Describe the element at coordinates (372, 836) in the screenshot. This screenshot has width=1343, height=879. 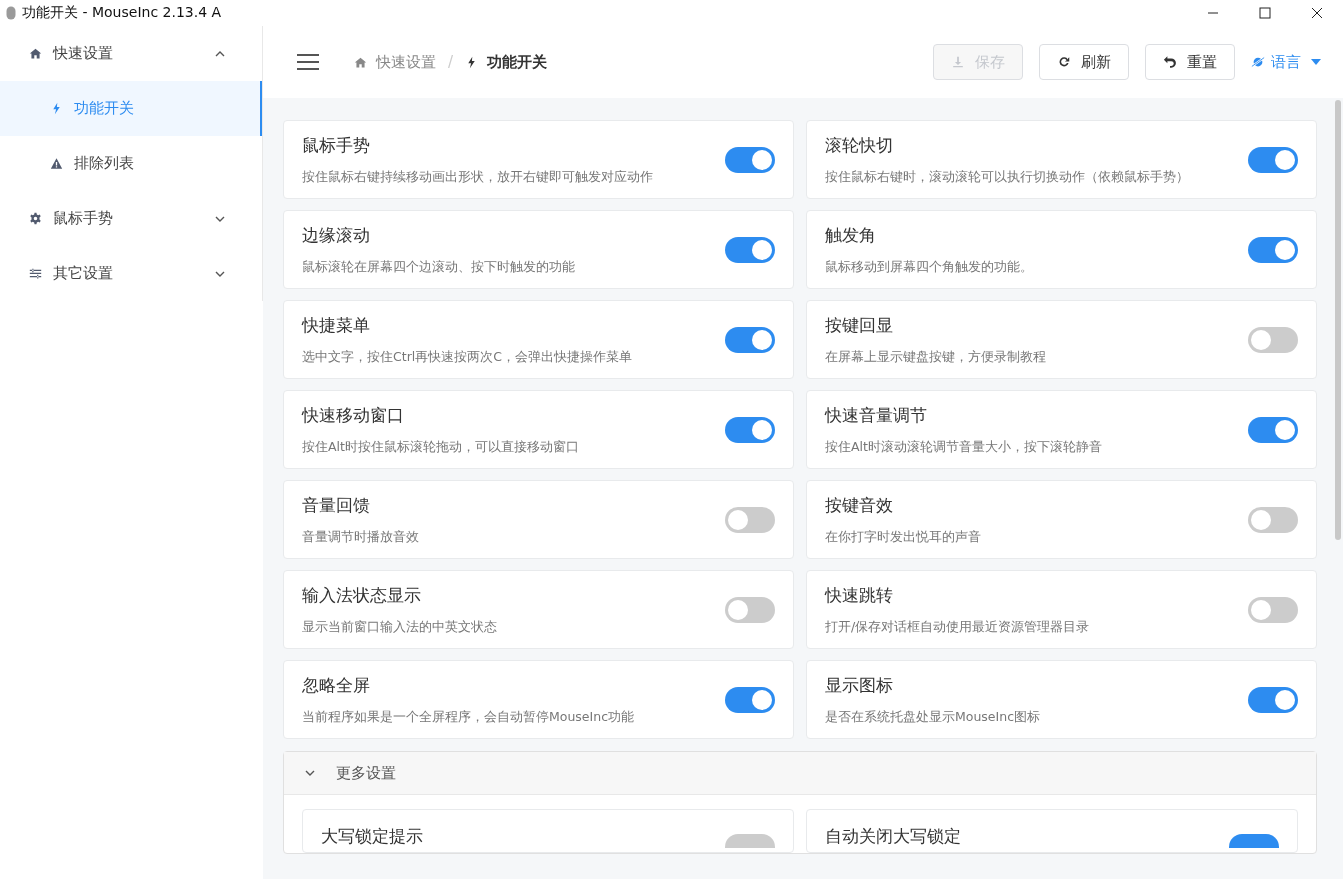
I see `feature-title: 大写锁定提示` at that location.